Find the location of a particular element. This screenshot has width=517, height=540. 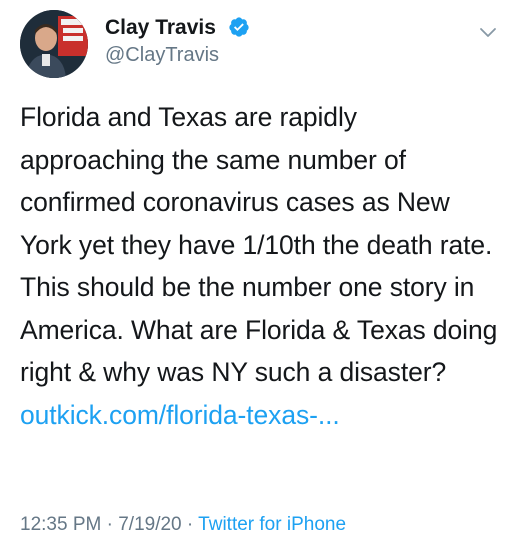

author-handle: @ClayTravis is located at coordinates (162, 55).